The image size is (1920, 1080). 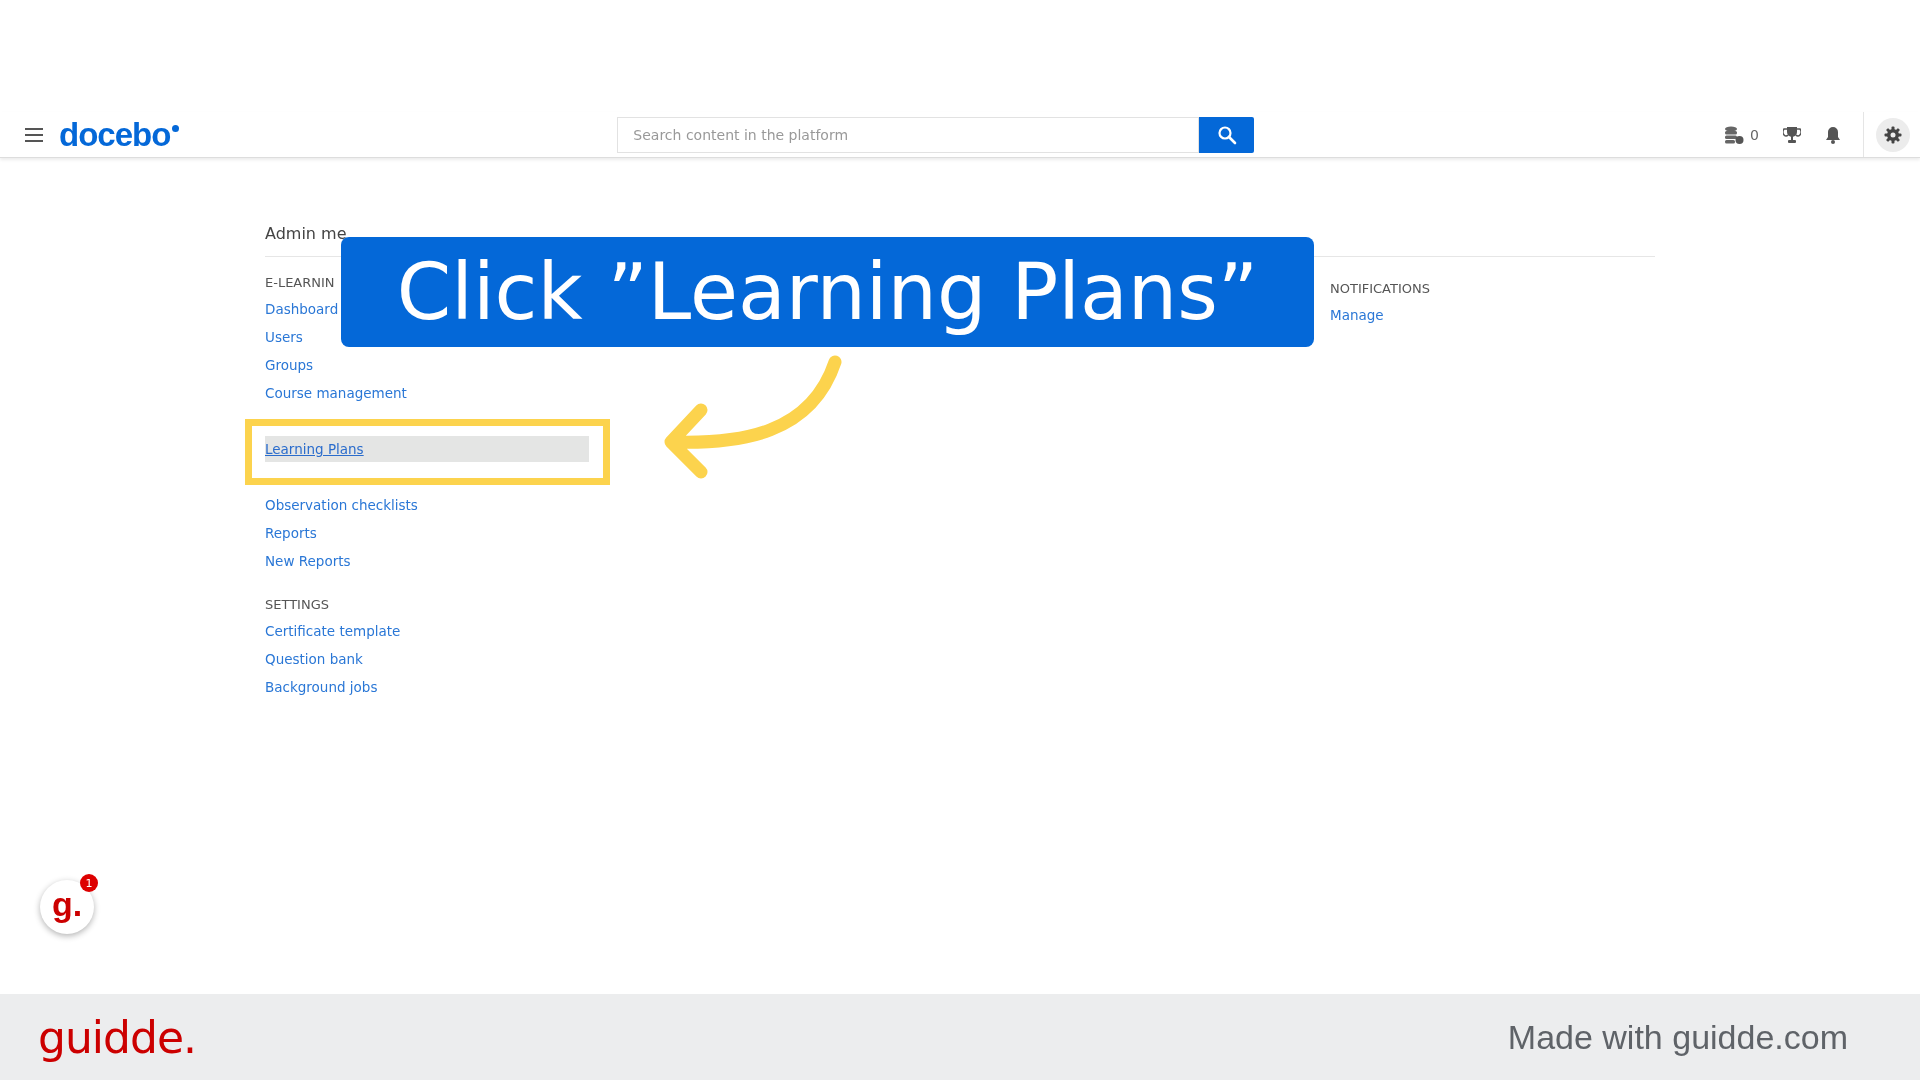 I want to click on menu-link: New Reports, so click(x=308, y=561).